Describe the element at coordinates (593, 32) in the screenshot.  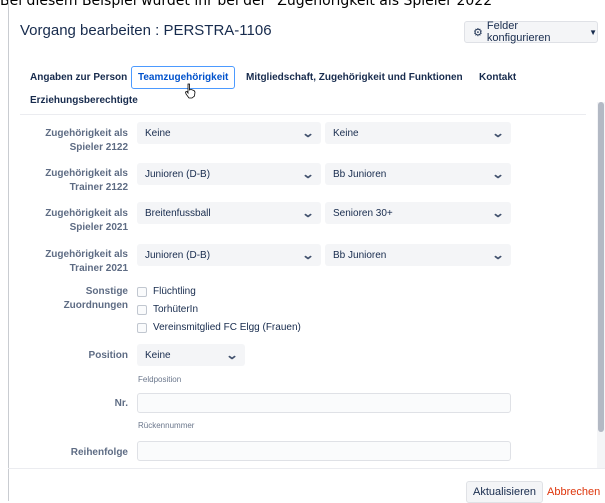
I see `caret-down-icon: ▼` at that location.